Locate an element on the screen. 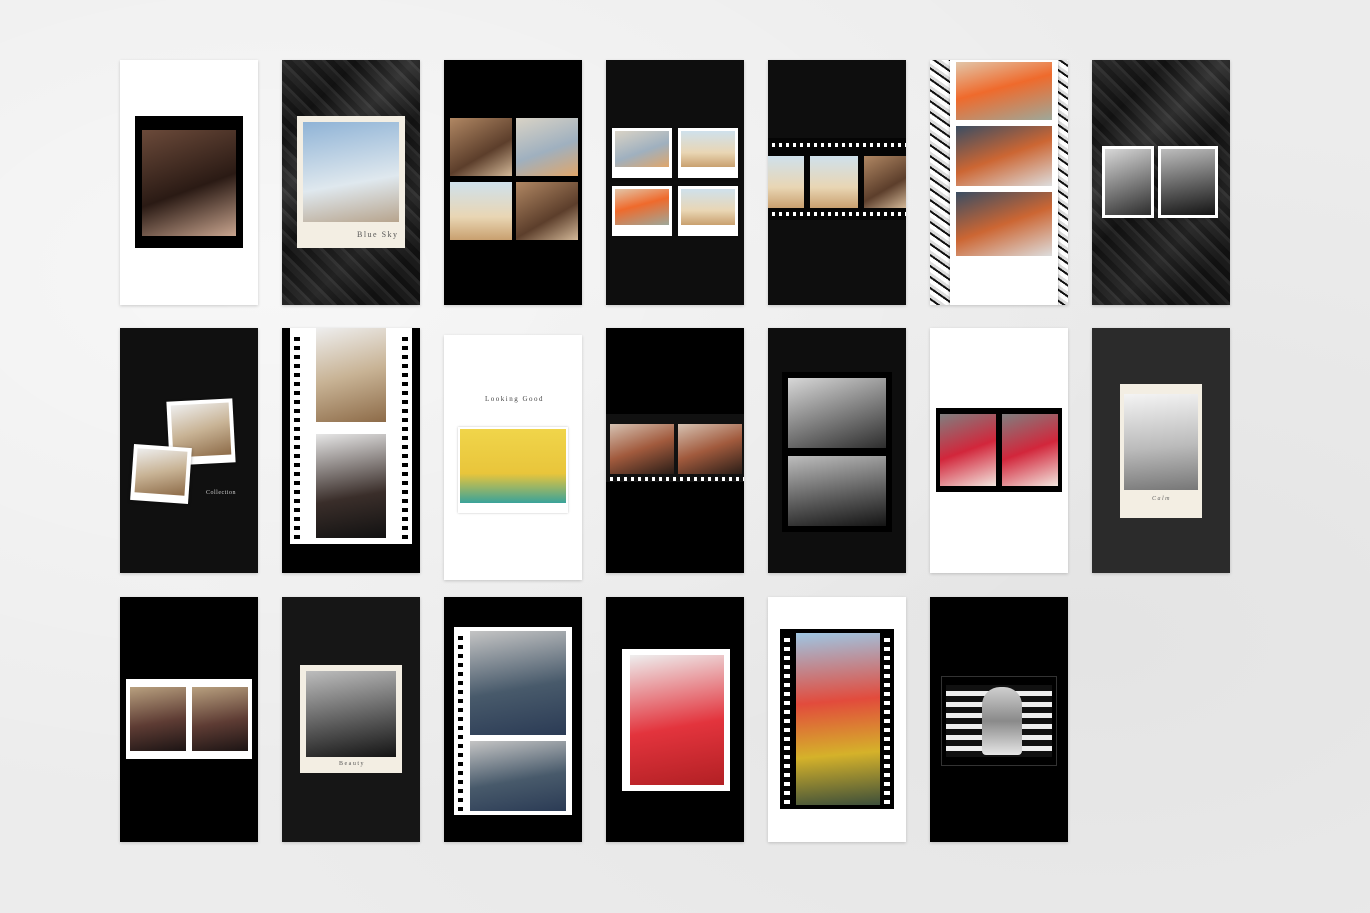 This screenshot has height=913, width=1370. story-template-14: Calm is located at coordinates (1161, 450).